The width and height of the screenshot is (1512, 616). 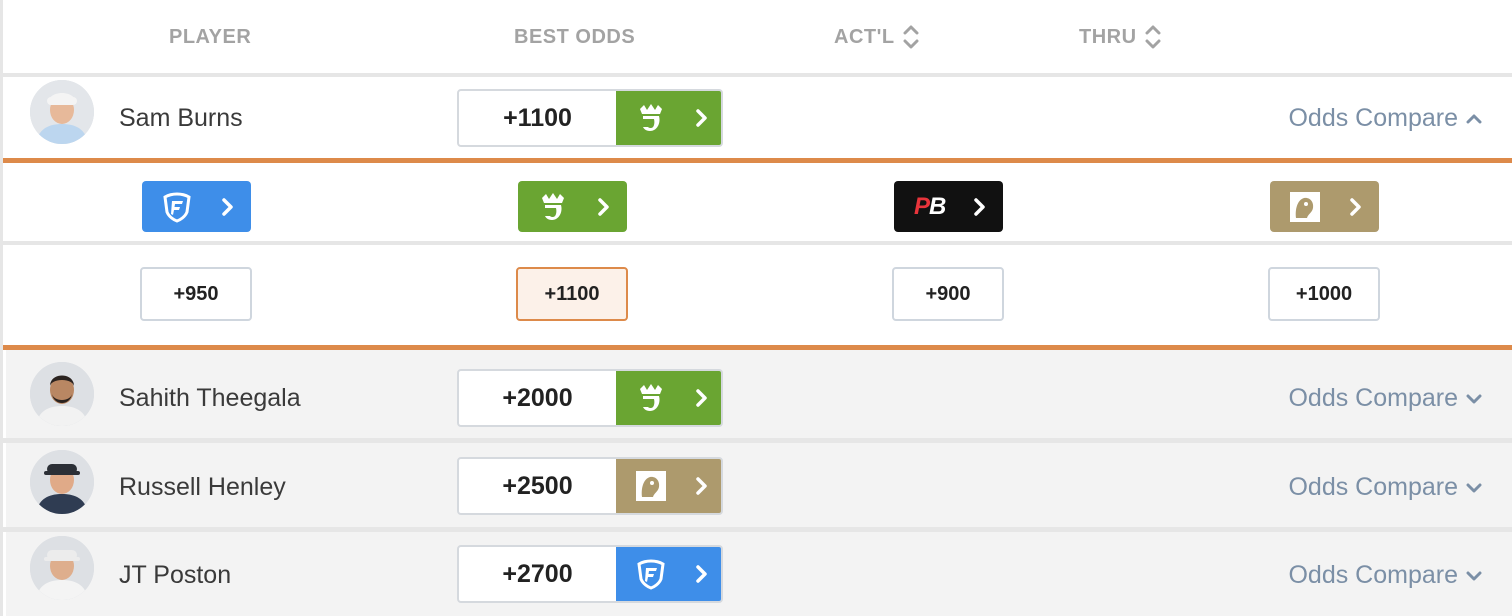 What do you see at coordinates (590, 398) in the screenshot?
I see `best-odds-button: +2000` at bounding box center [590, 398].